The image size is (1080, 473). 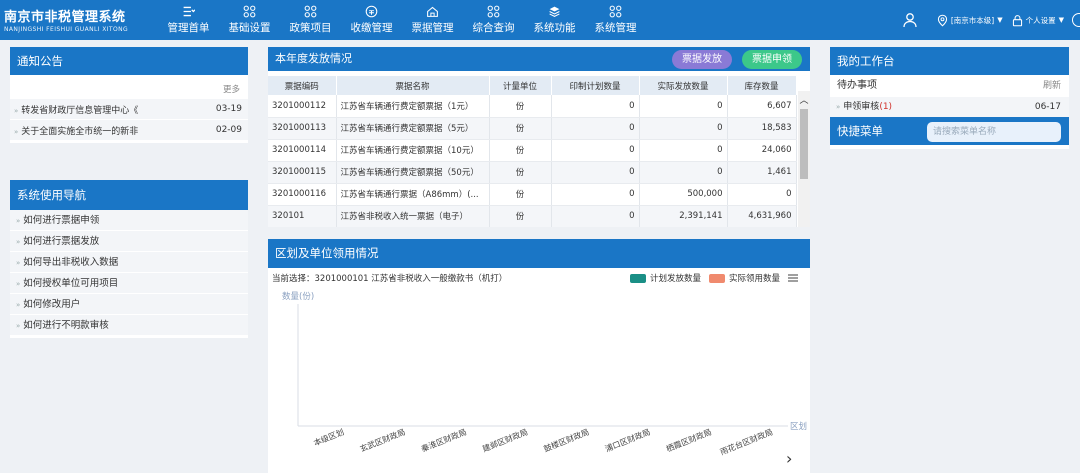 What do you see at coordinates (789, 458) in the screenshot?
I see `chevron-right-icon: ›` at bounding box center [789, 458].